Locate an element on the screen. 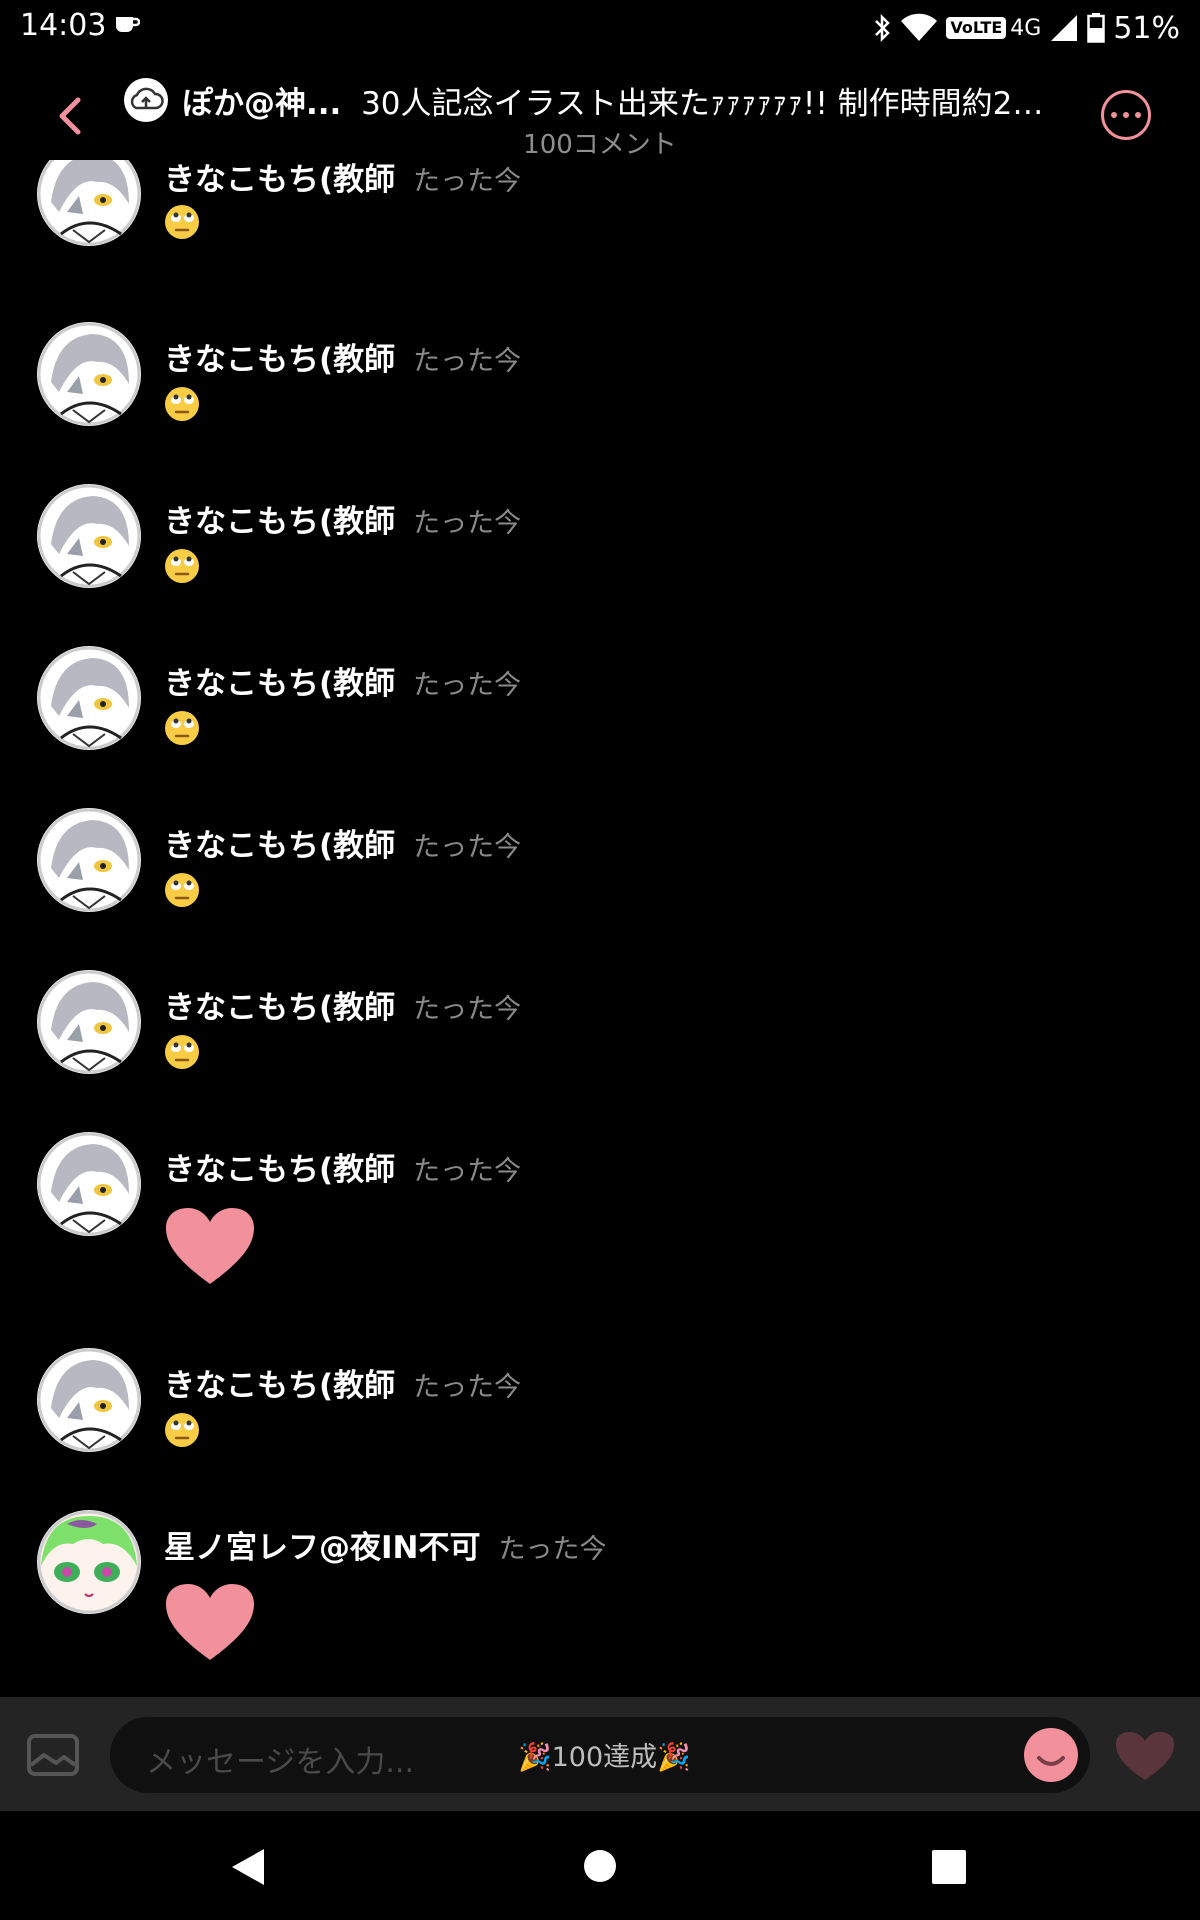 Image resolution: width=1200 pixels, height=1920 pixels. volte-badge: VoLTE is located at coordinates (976, 28).